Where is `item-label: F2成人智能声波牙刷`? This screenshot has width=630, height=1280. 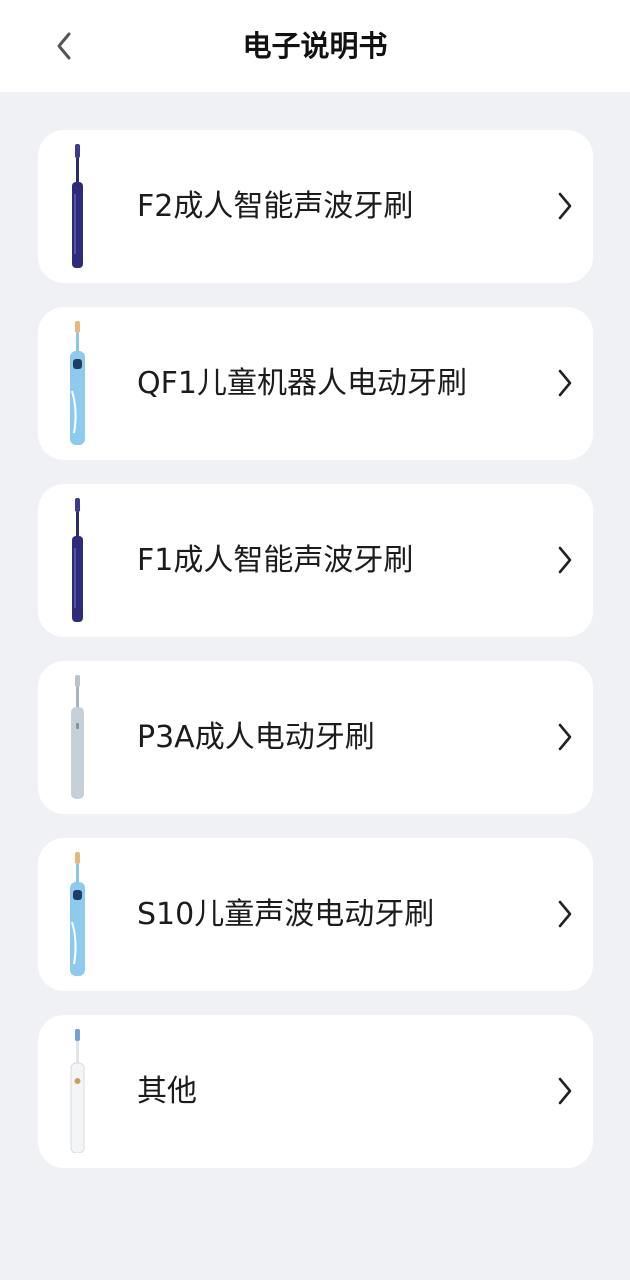
item-label: F2成人智能声波牙刷 is located at coordinates (275, 206).